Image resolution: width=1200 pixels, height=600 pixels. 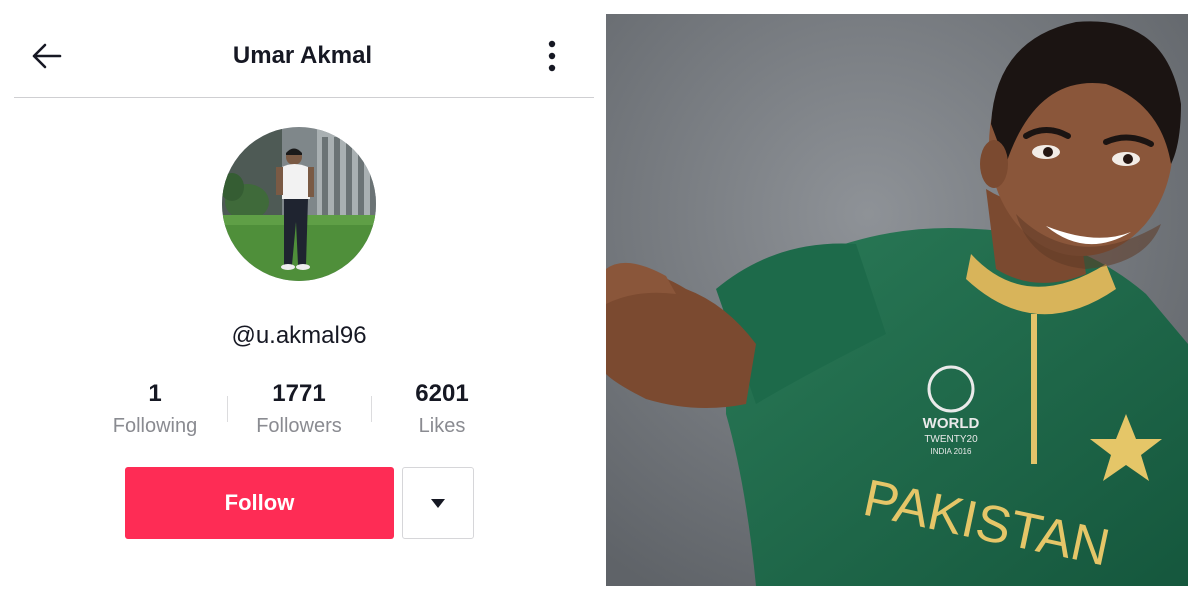 I want to click on followers-label: Followers, so click(x=299, y=426).